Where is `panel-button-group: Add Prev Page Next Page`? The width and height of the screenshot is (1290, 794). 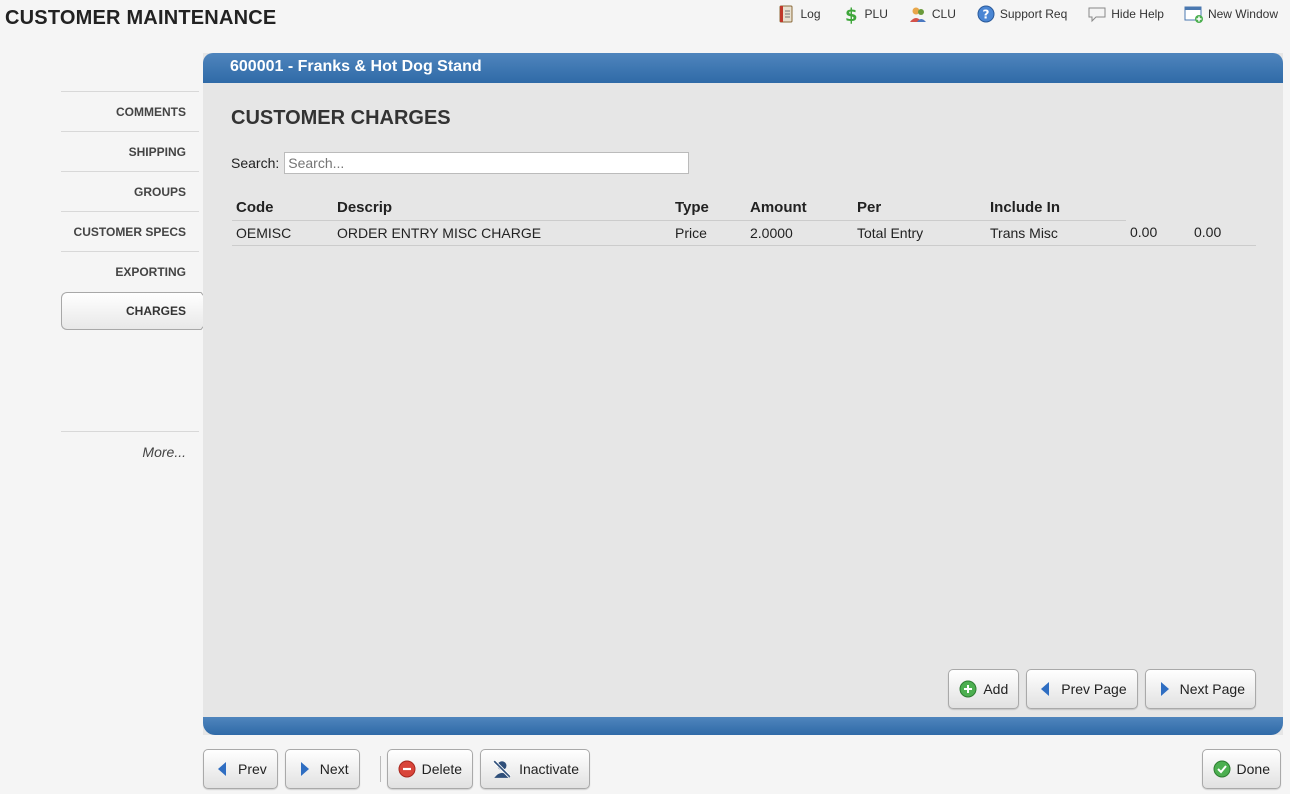
panel-button-group: Add Prev Page Next Page is located at coordinates (1102, 689).